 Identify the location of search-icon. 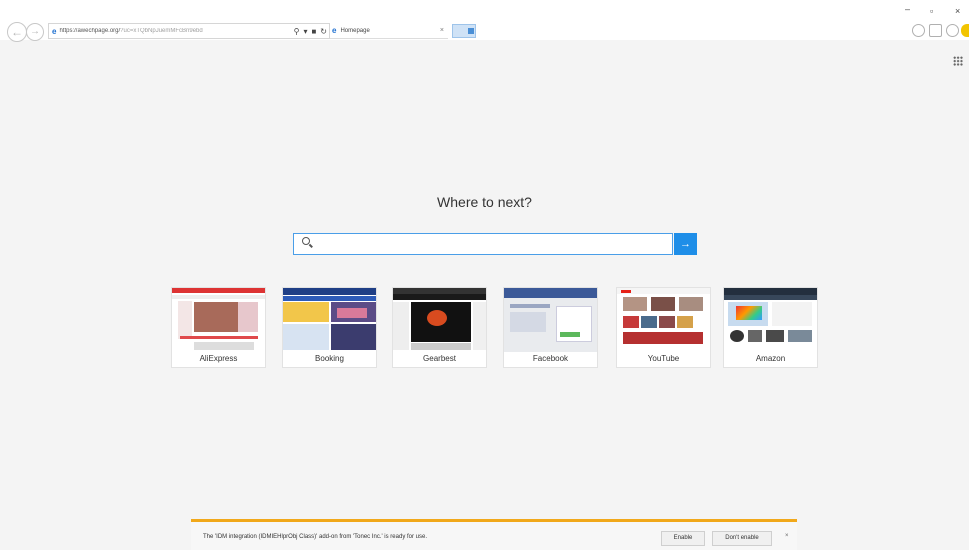
(306, 241).